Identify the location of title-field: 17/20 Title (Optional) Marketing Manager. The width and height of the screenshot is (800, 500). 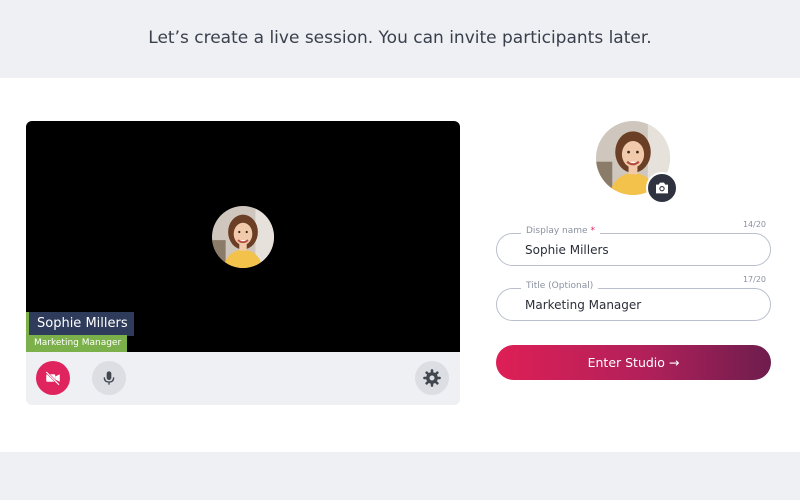
(633, 298).